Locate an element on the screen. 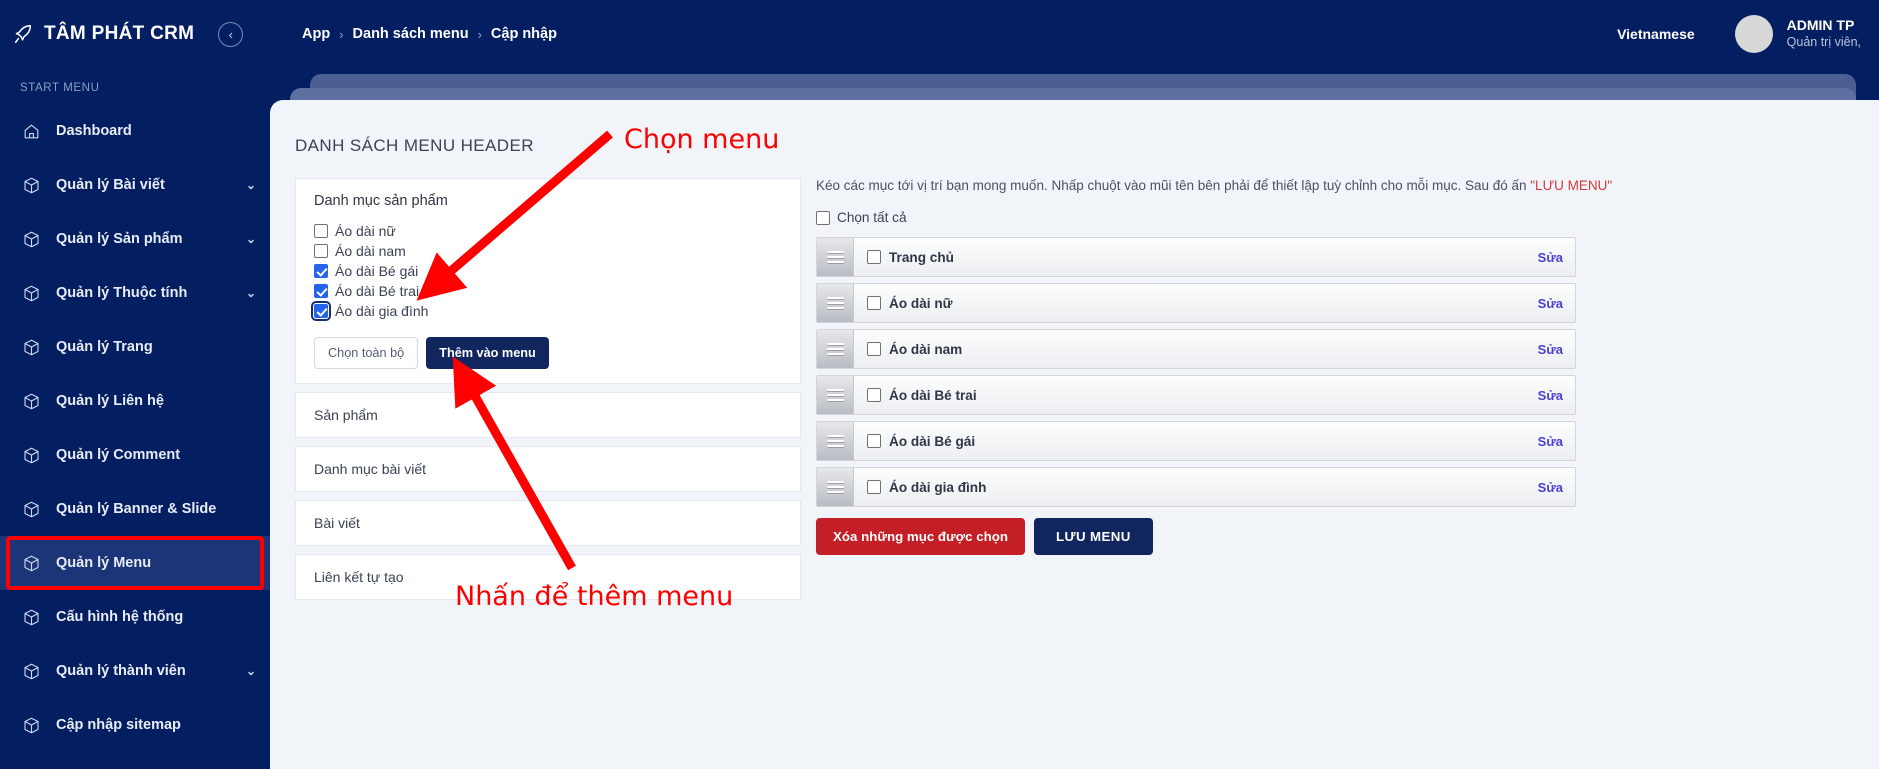  sidebar-item-0: Dashboard is located at coordinates (135, 131).